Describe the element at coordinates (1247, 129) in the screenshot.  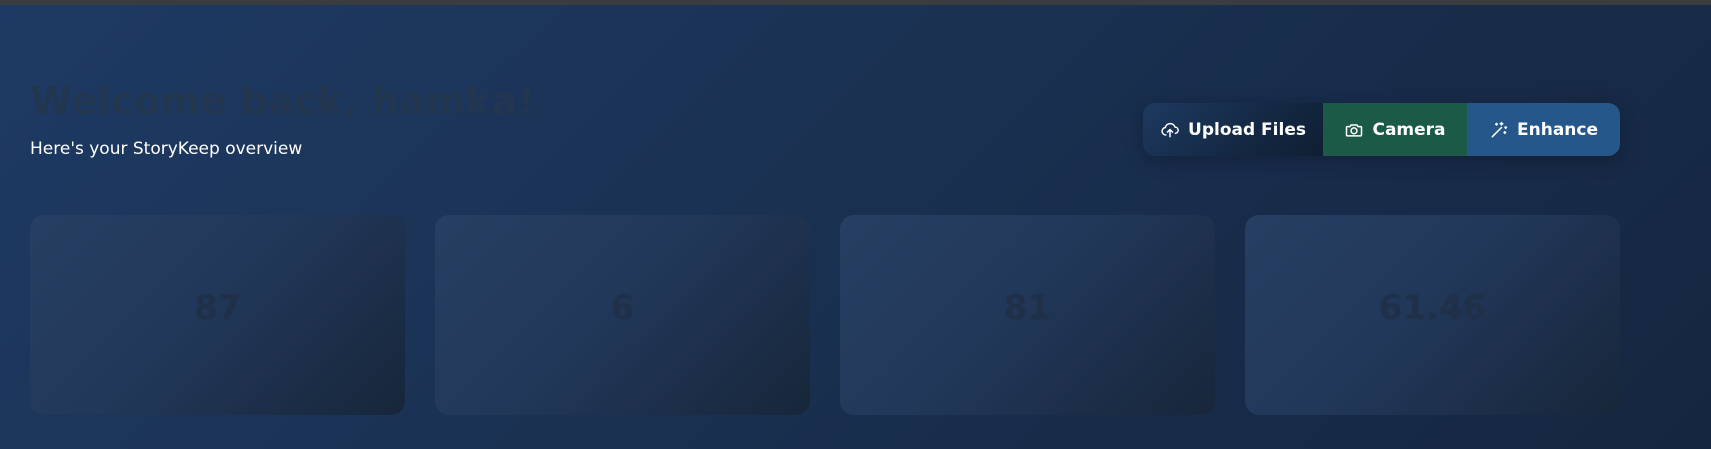
I see `upload-files-label: Upload Files` at that location.